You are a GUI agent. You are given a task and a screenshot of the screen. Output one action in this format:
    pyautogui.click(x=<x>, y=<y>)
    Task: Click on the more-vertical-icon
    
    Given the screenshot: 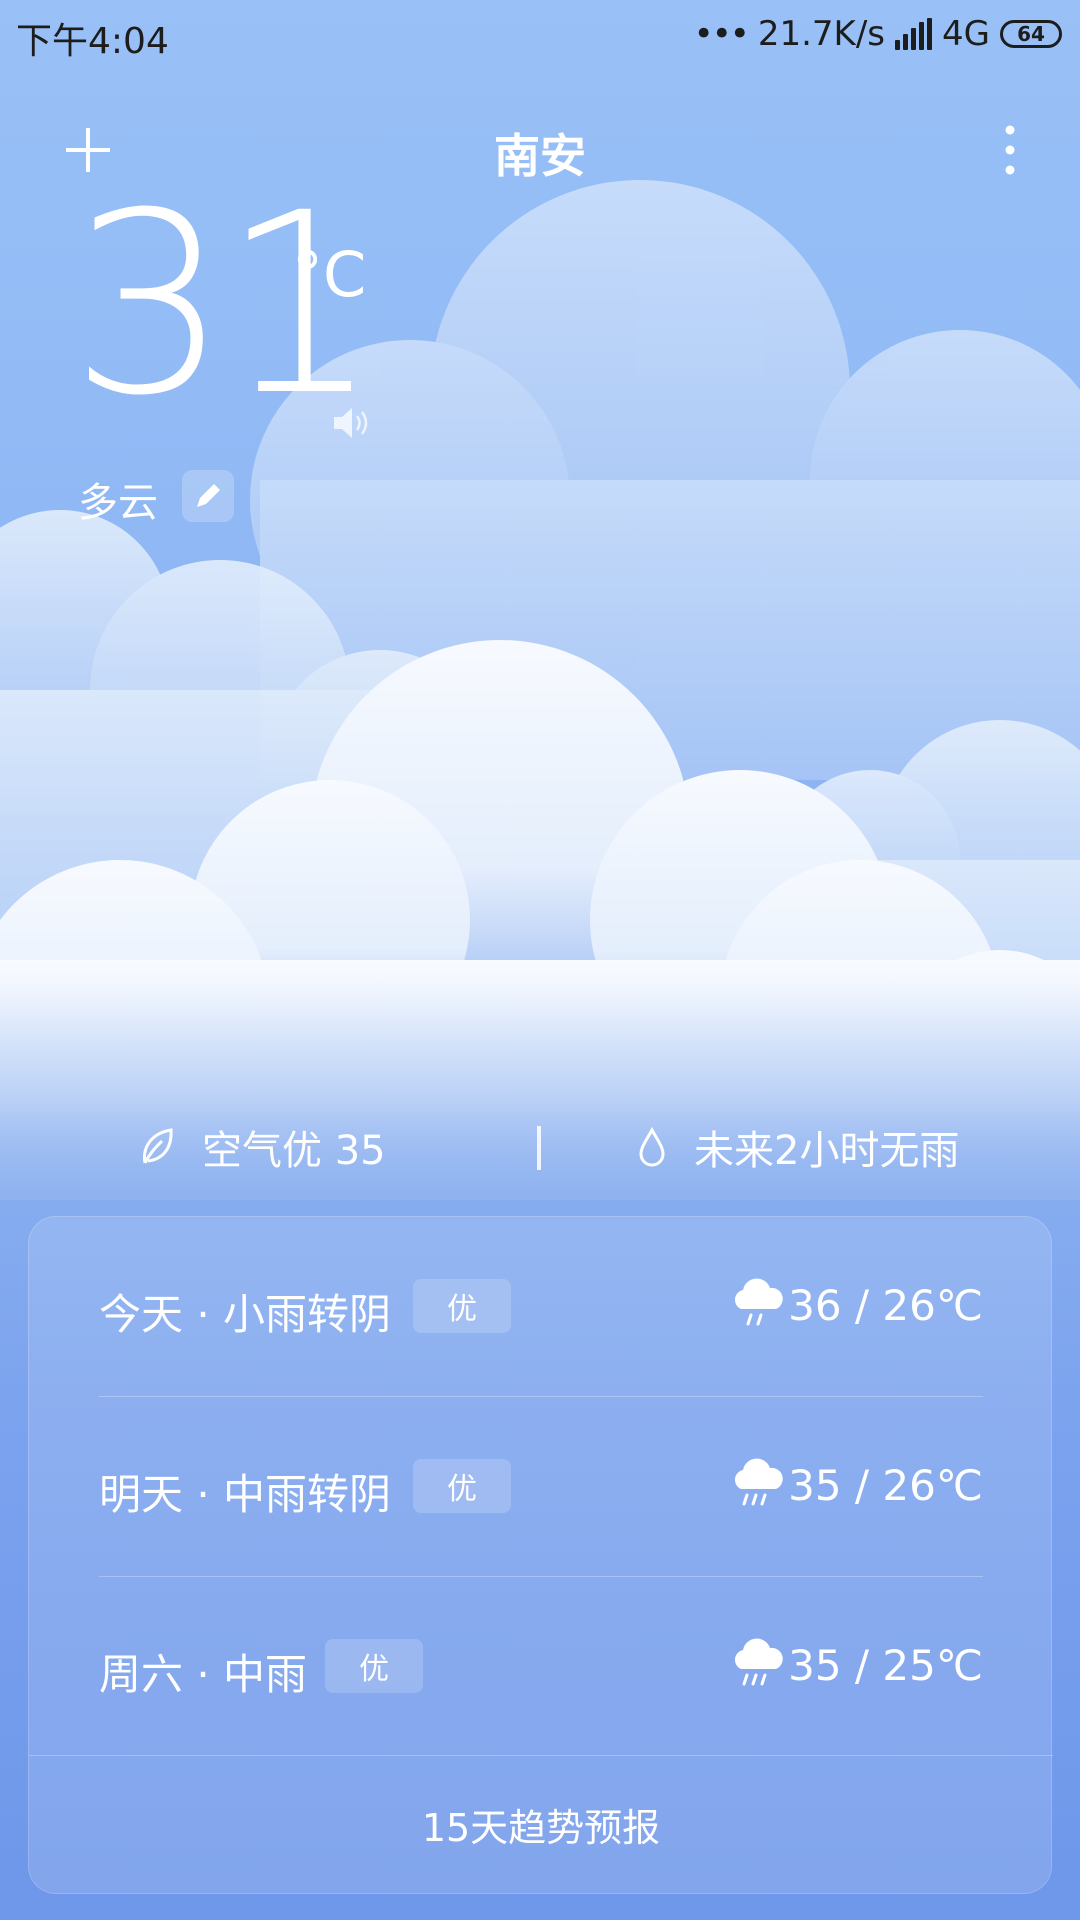 What is the action you would take?
    pyautogui.click(x=1010, y=150)
    